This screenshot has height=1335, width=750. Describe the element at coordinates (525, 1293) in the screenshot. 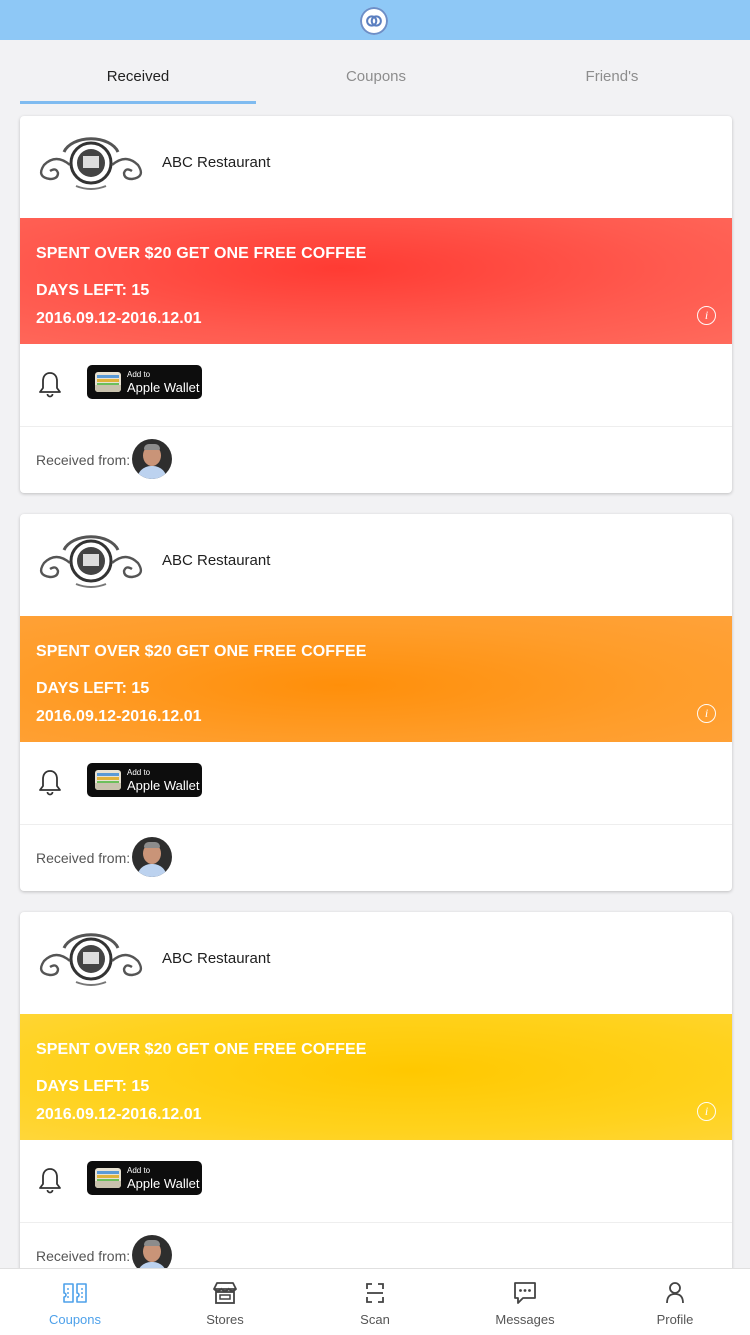

I see `messages-icon` at that location.